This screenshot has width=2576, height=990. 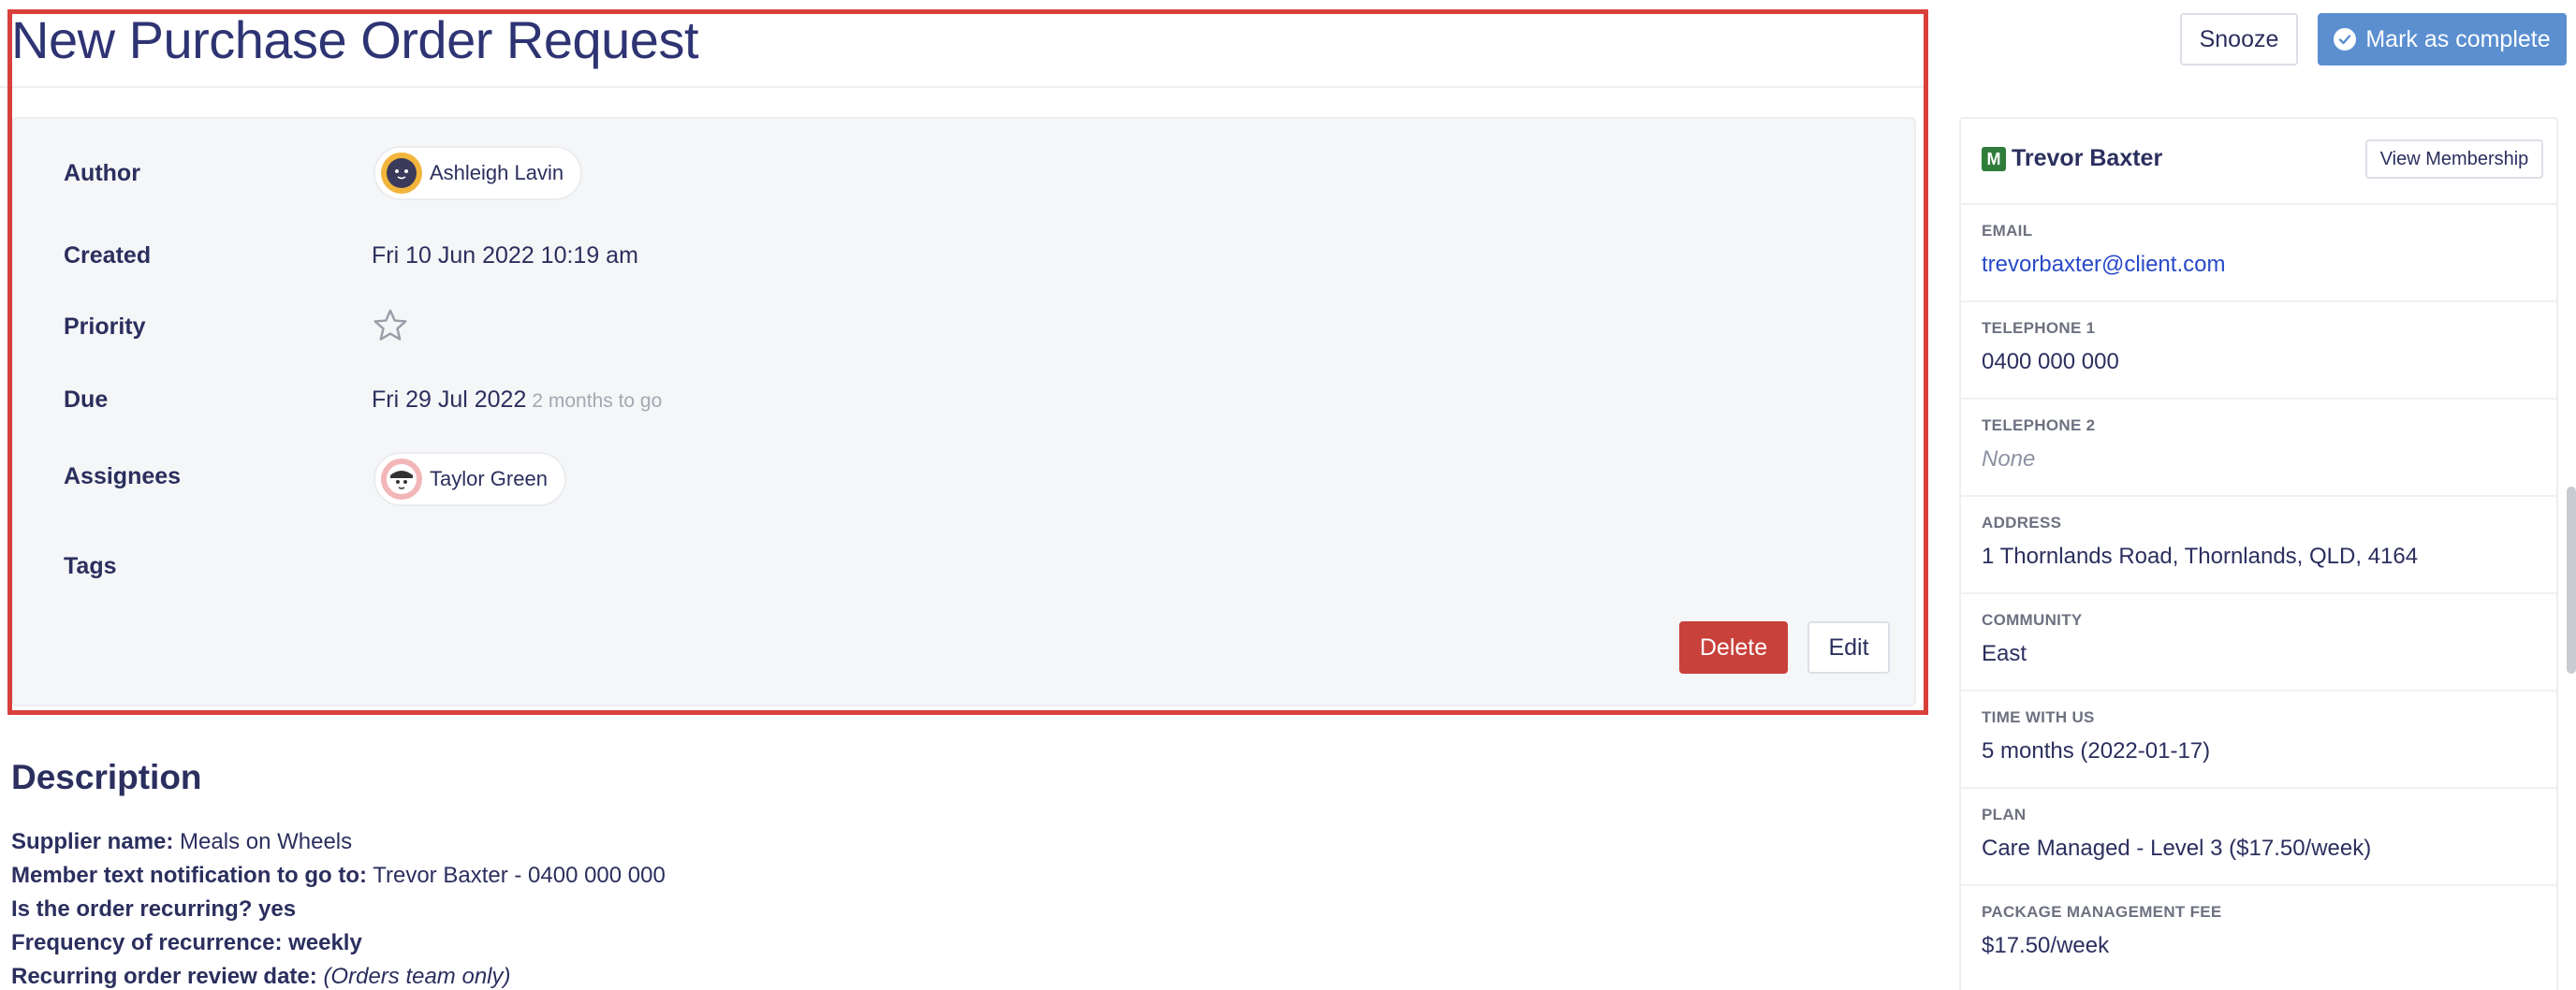 I want to click on member-field-time-with-us: TIME WITH US 5 months (2022-01-17), so click(x=2258, y=740).